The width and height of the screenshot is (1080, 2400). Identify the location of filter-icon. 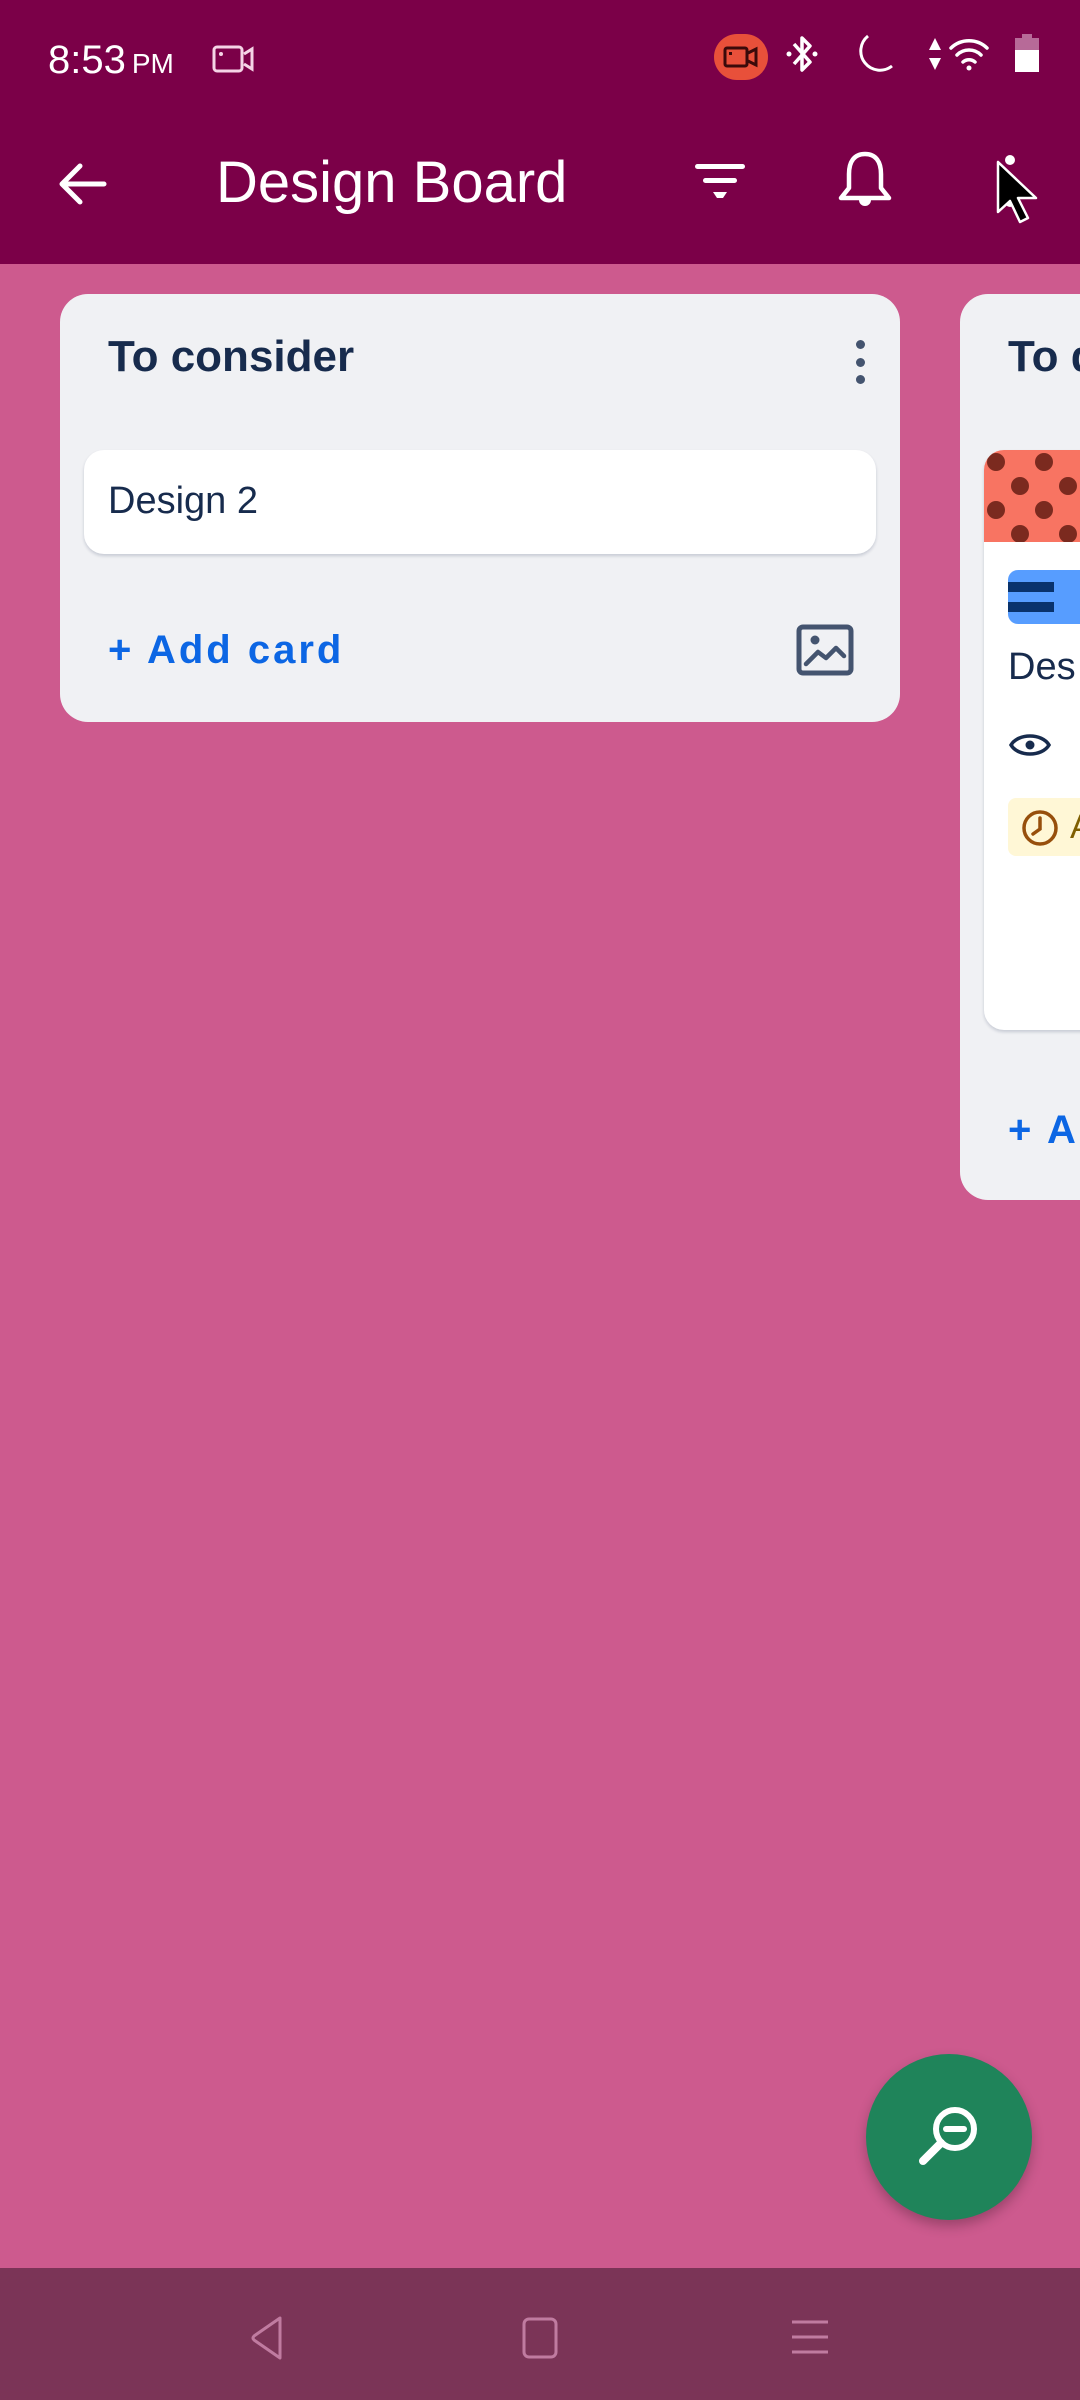
(720, 181).